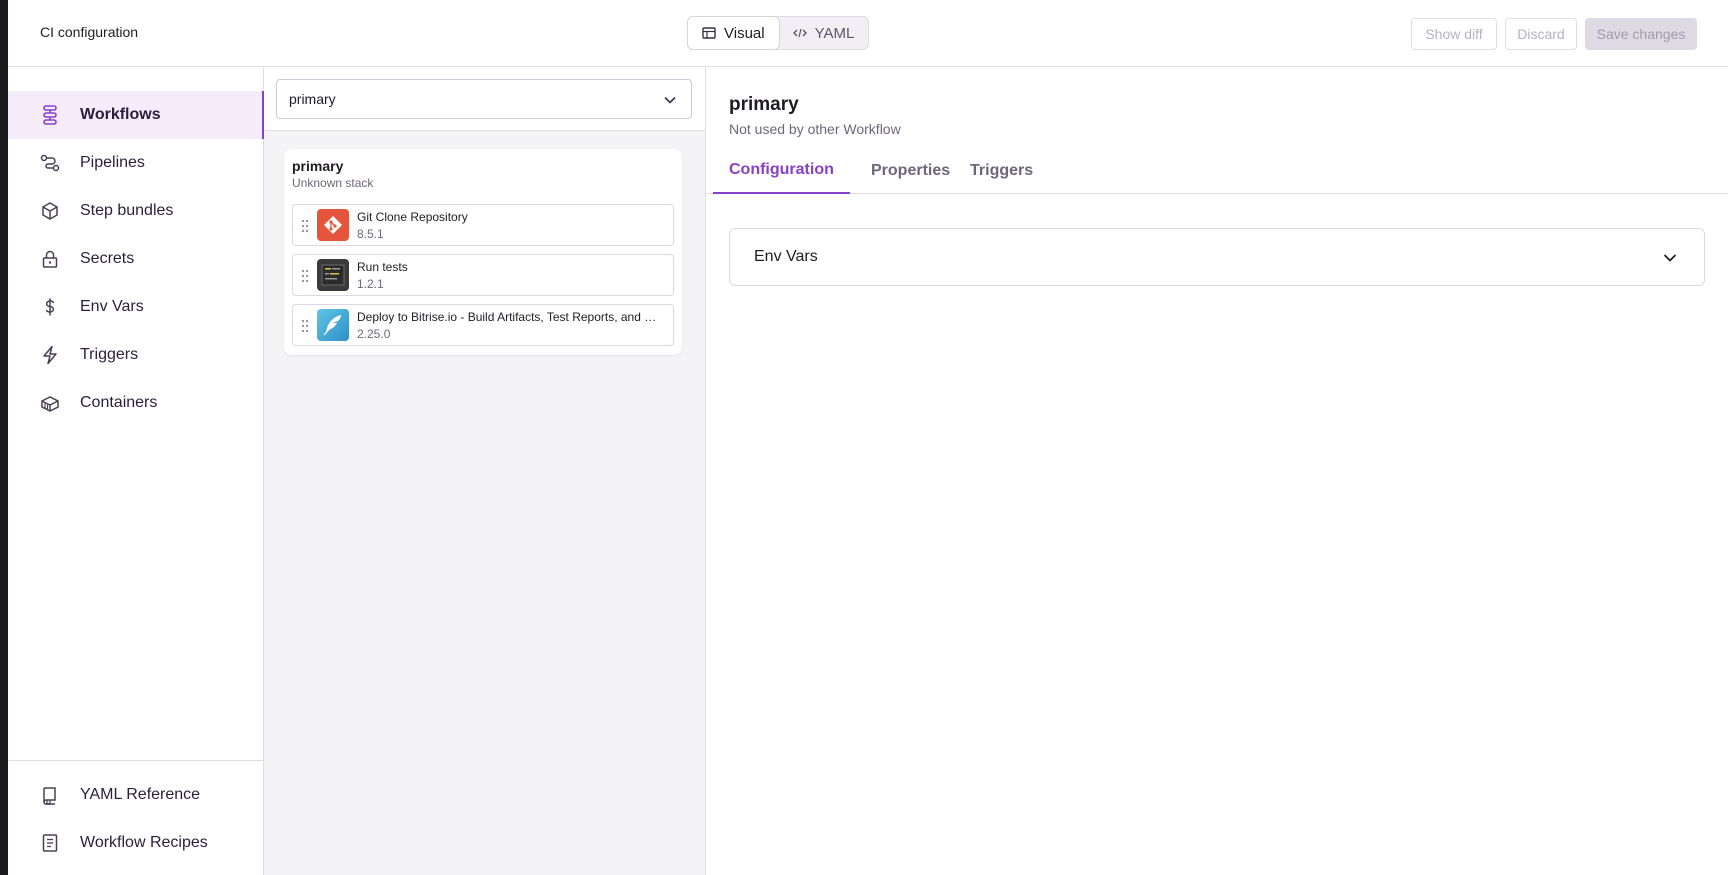 This screenshot has height=875, width=1728. I want to click on visual-view-button: Visual, so click(733, 33).